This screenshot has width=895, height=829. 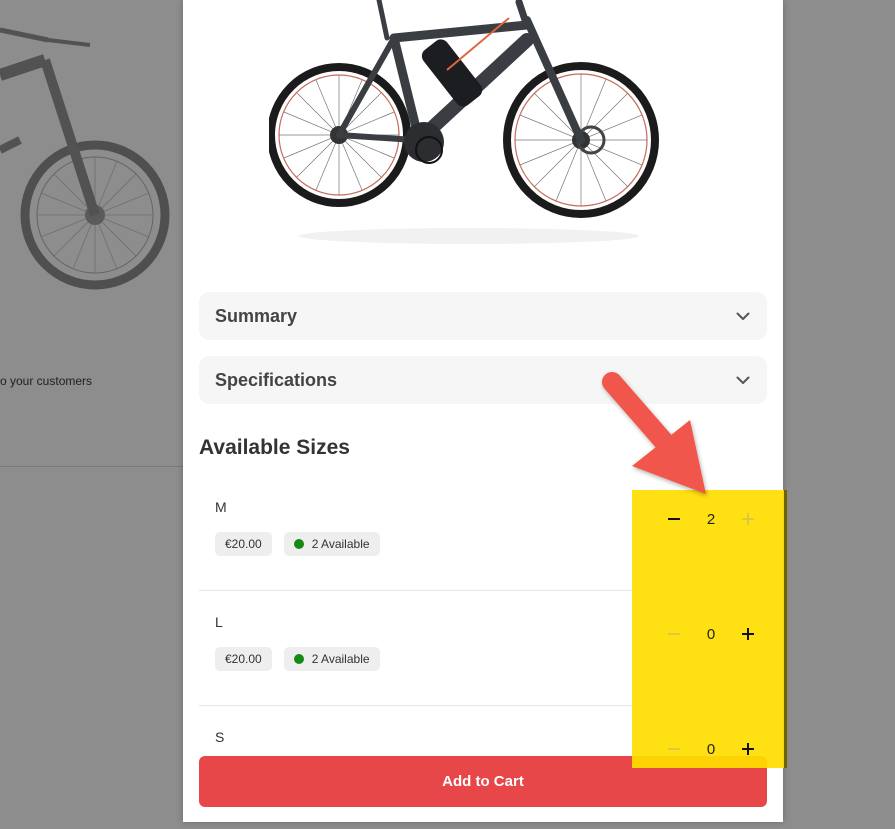 What do you see at coordinates (46, 381) in the screenshot?
I see `background-description-text: o your customers` at bounding box center [46, 381].